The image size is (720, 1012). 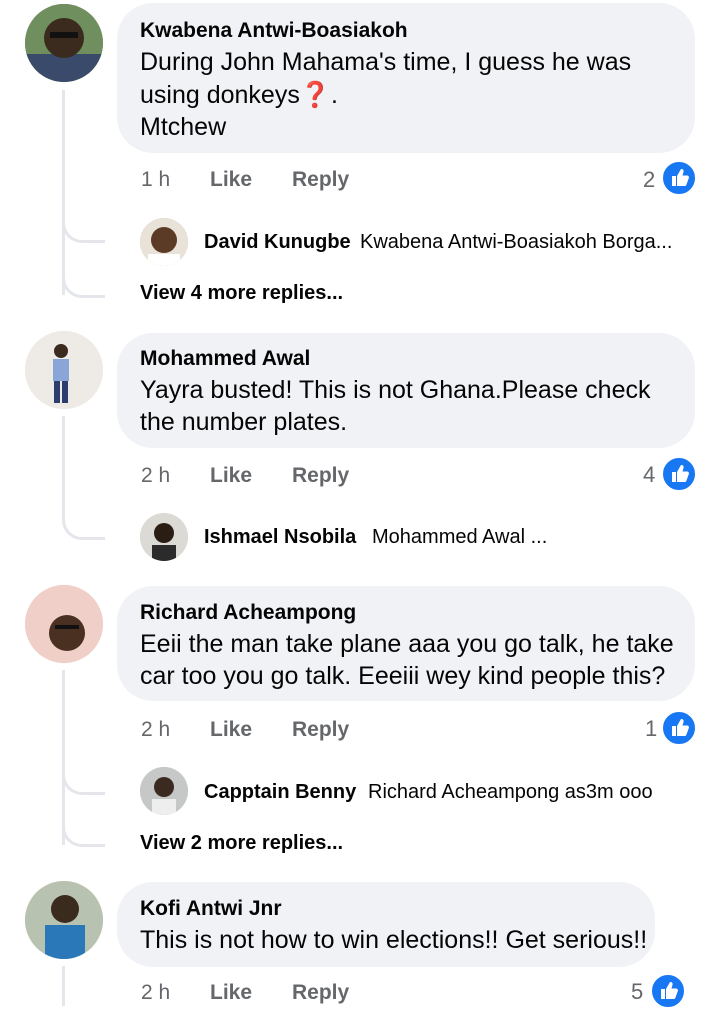 I want to click on reaction-count: 4, so click(x=649, y=475).